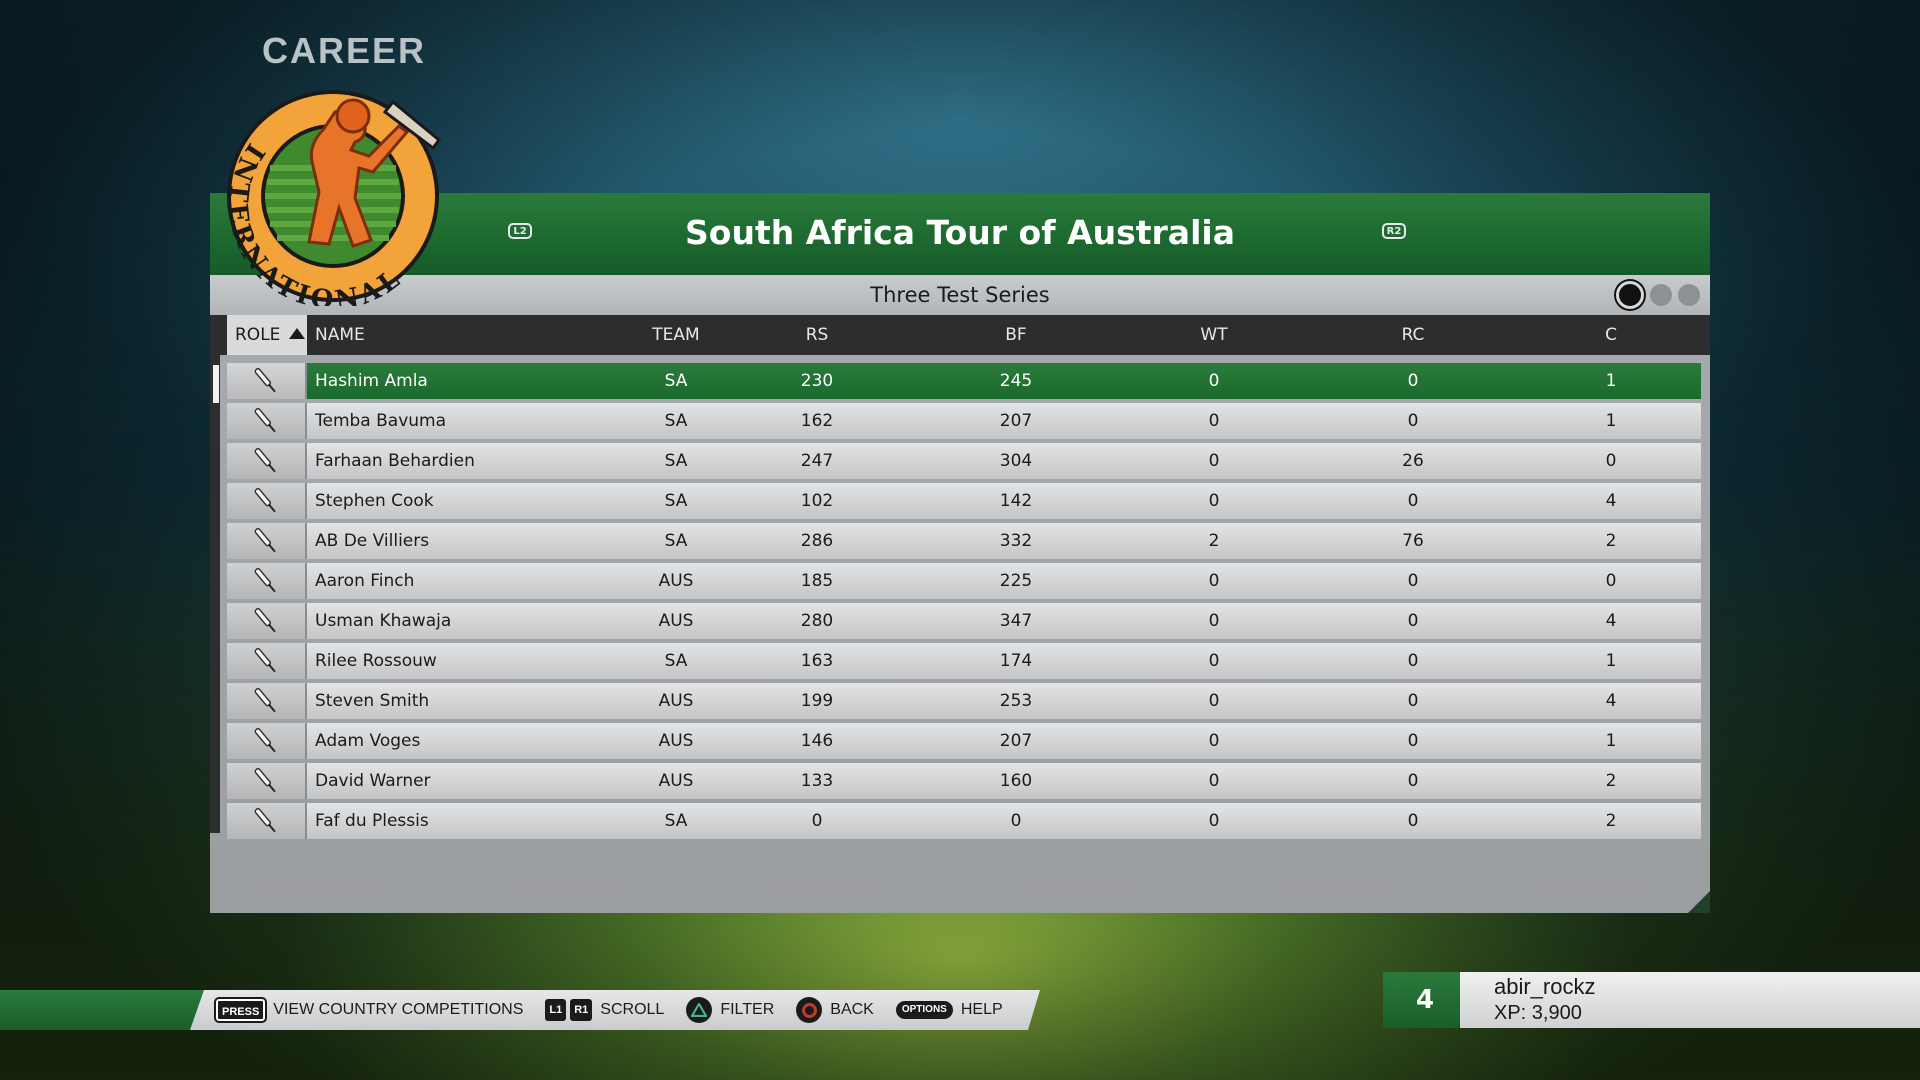 This screenshot has width=1920, height=1080. I want to click on table-row: Adam Voges AUS 146 207 0 0 1, so click(964, 741).